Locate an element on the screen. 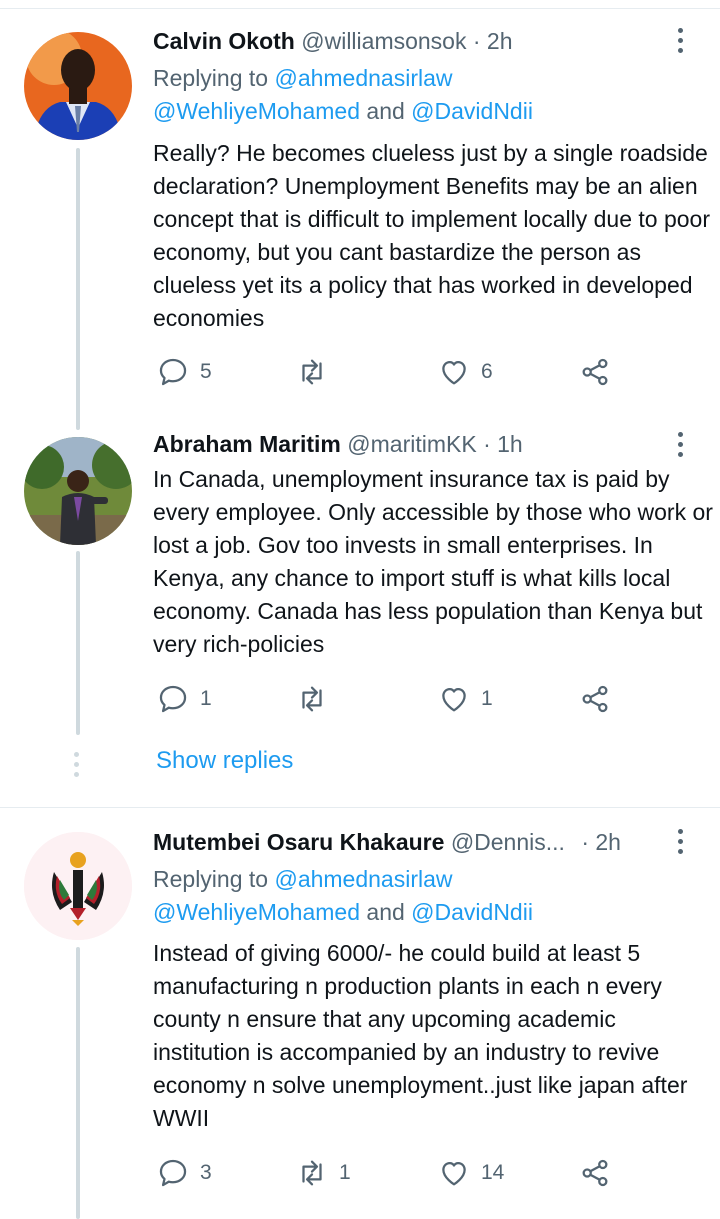  like-button: 1 is located at coordinates (465, 699).